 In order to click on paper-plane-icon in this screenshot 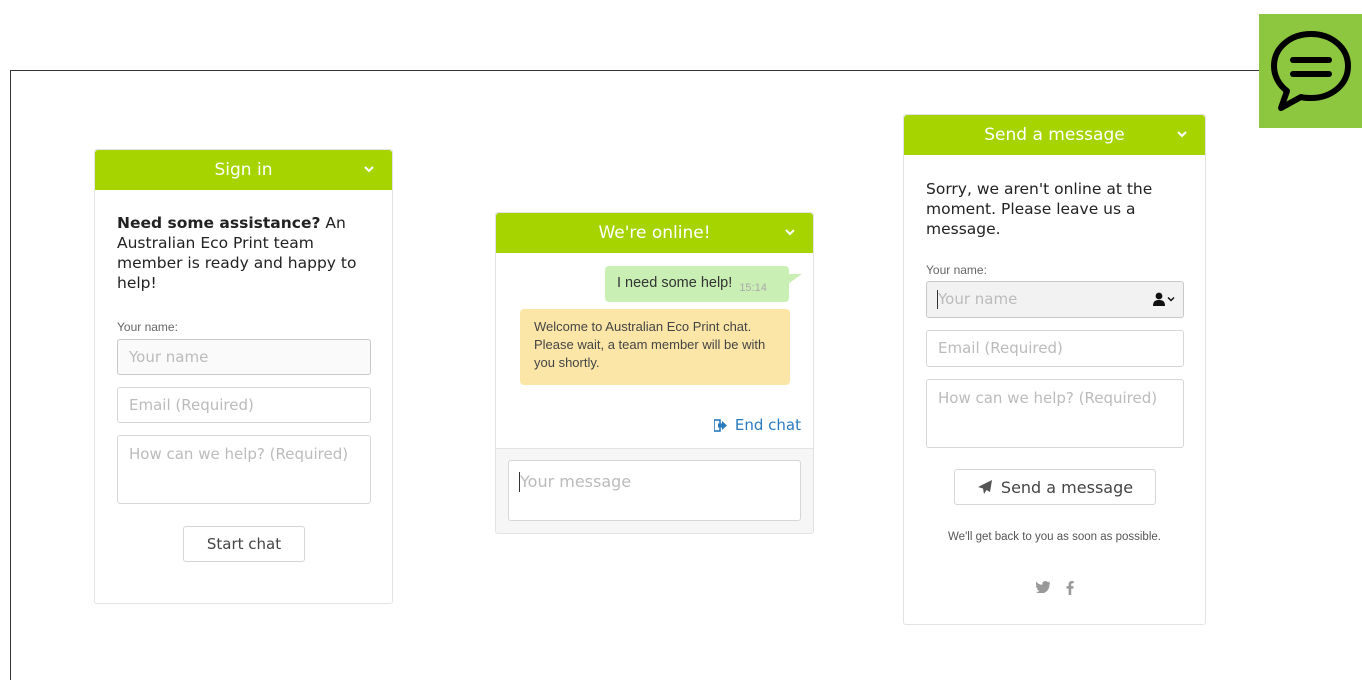, I will do `click(984, 487)`.